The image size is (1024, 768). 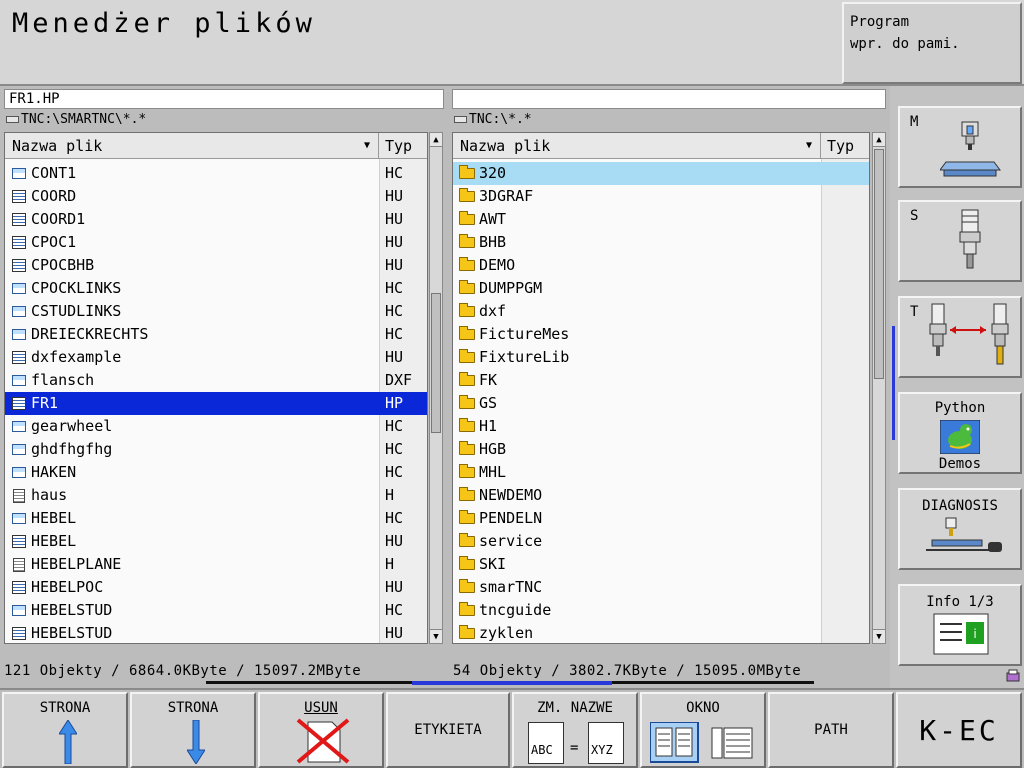 I want to click on file-row: CONT1 HC, so click(x=216, y=173).